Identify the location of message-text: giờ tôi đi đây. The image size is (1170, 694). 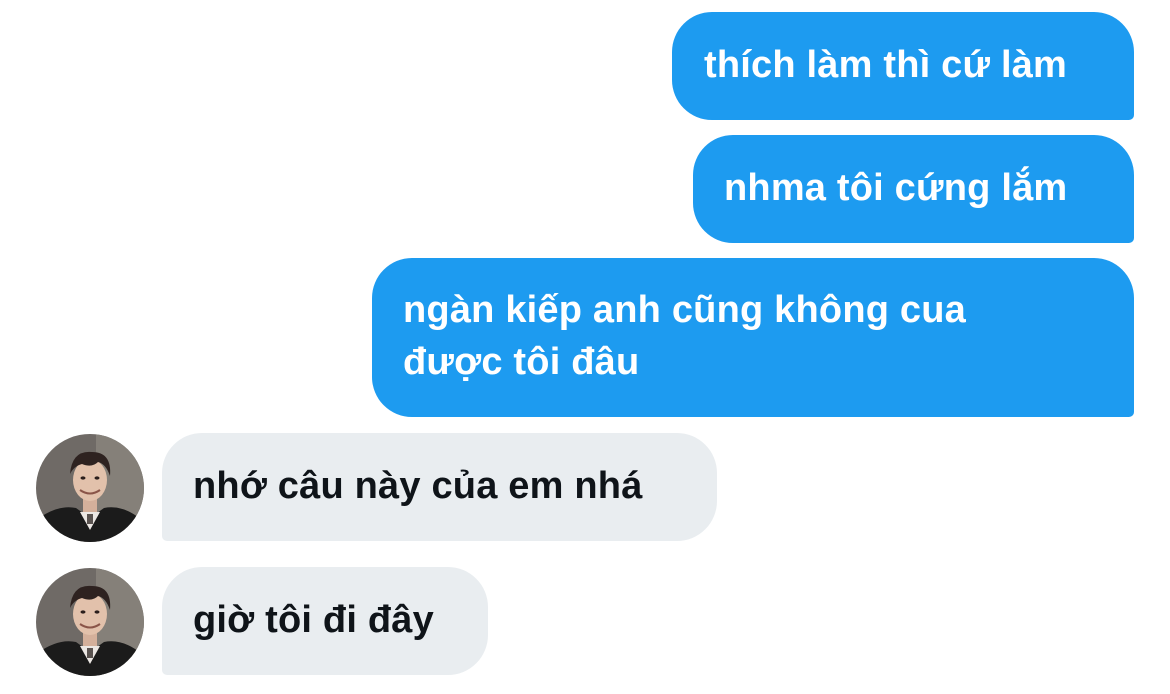
(313, 620).